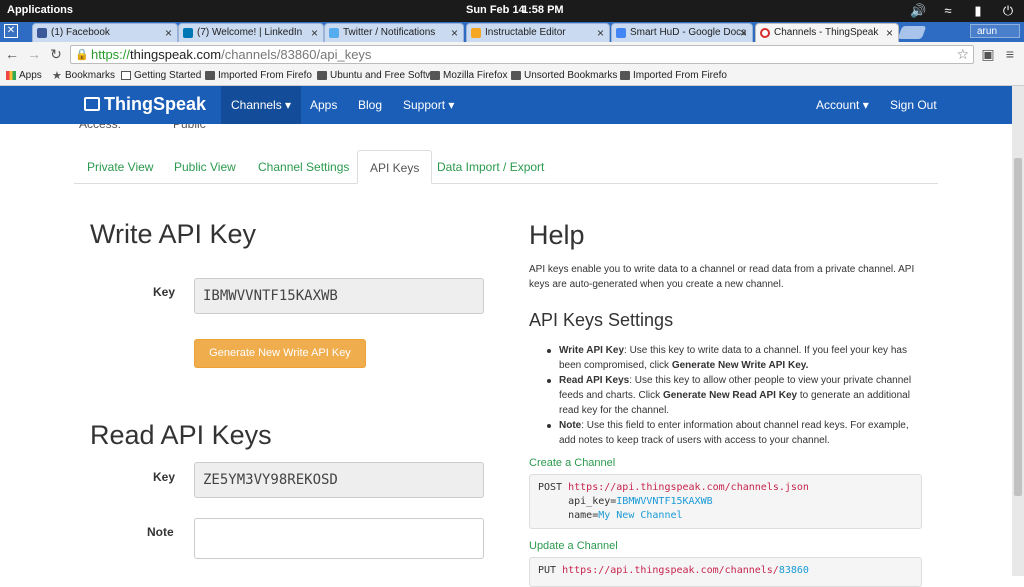 This screenshot has height=587, width=1024. I want to click on google-docs-icon, so click(621, 33).